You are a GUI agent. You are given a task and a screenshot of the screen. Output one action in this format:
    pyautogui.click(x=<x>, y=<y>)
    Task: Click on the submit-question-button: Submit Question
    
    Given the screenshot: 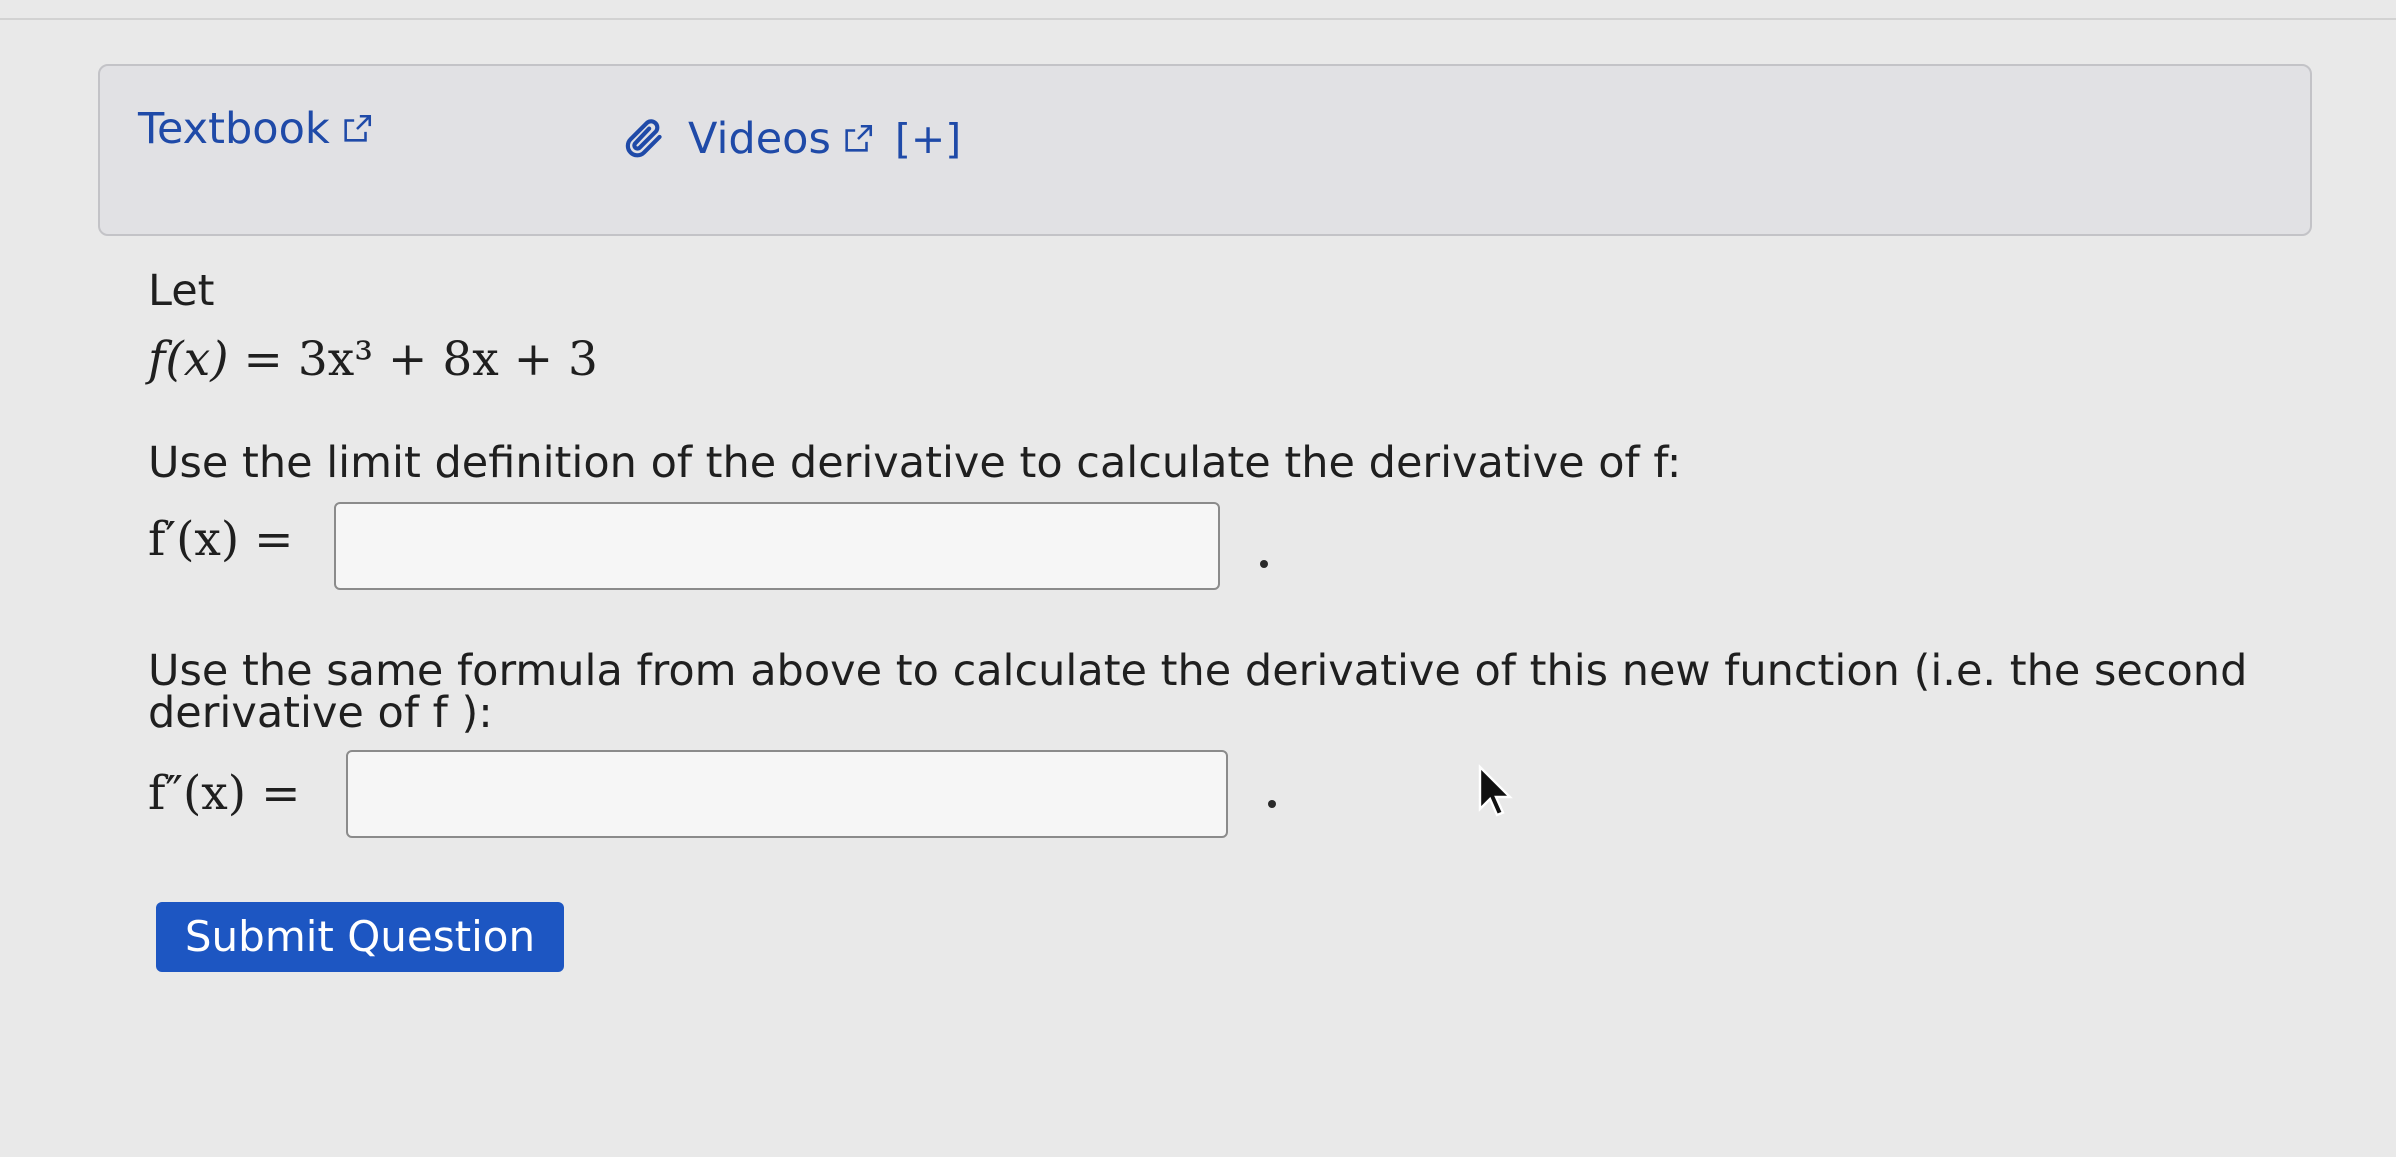 What is the action you would take?
    pyautogui.click(x=360, y=937)
    